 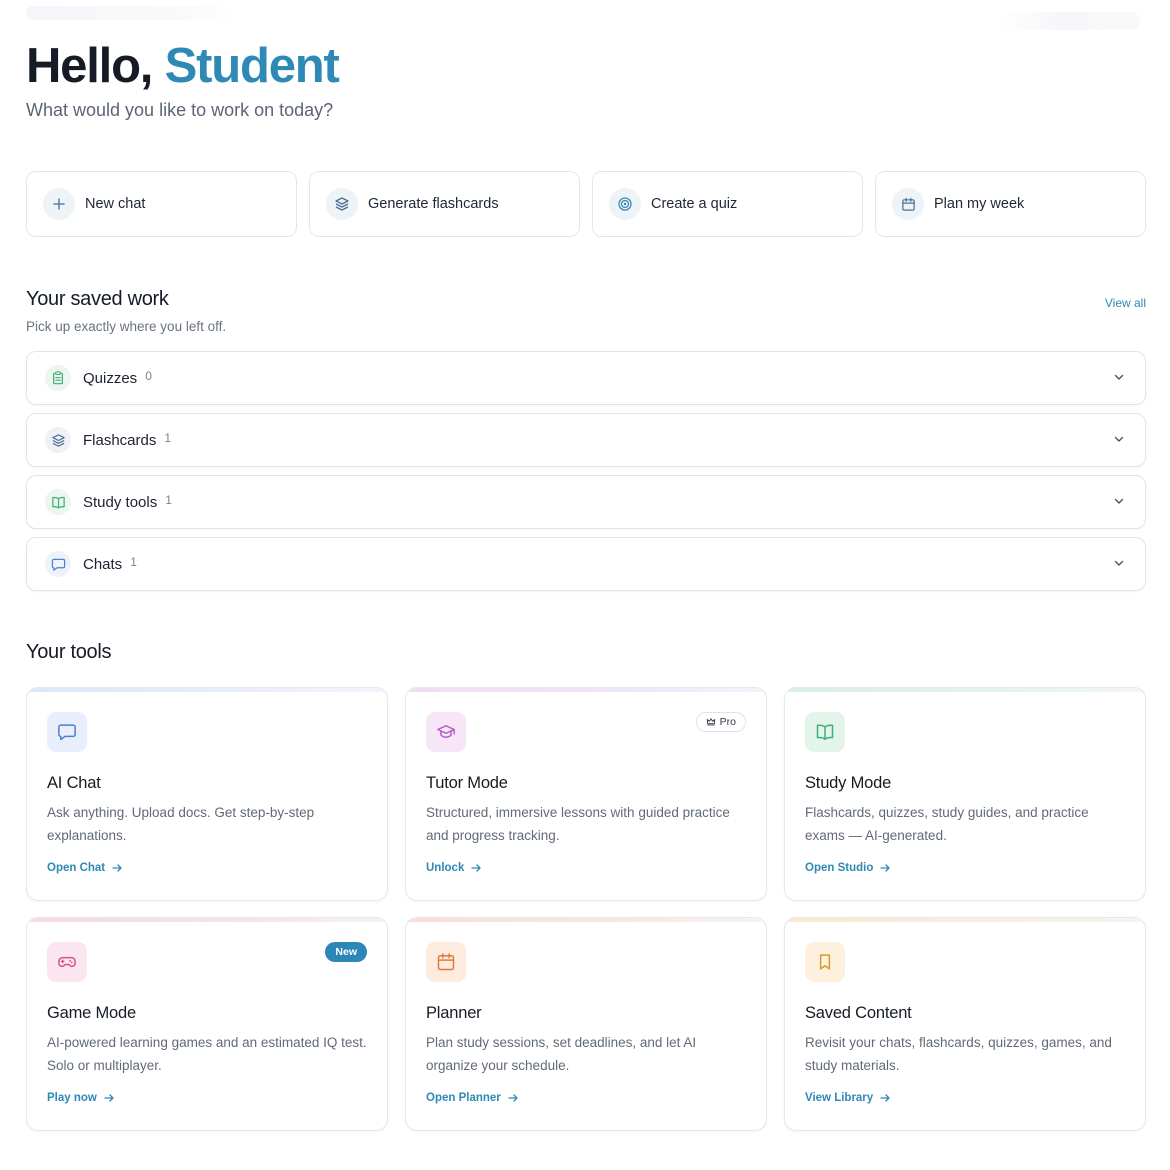 I want to click on accordion-label: Flashcards, so click(x=120, y=440).